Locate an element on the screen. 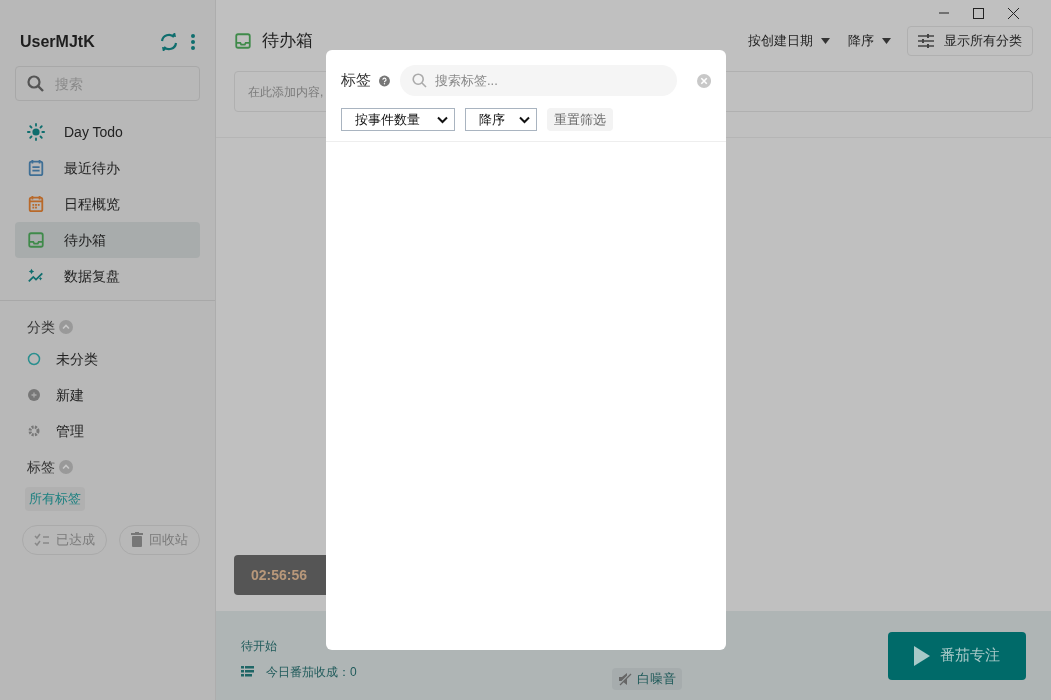 The width and height of the screenshot is (1051, 700). section-title: 分类 is located at coordinates (41, 327).